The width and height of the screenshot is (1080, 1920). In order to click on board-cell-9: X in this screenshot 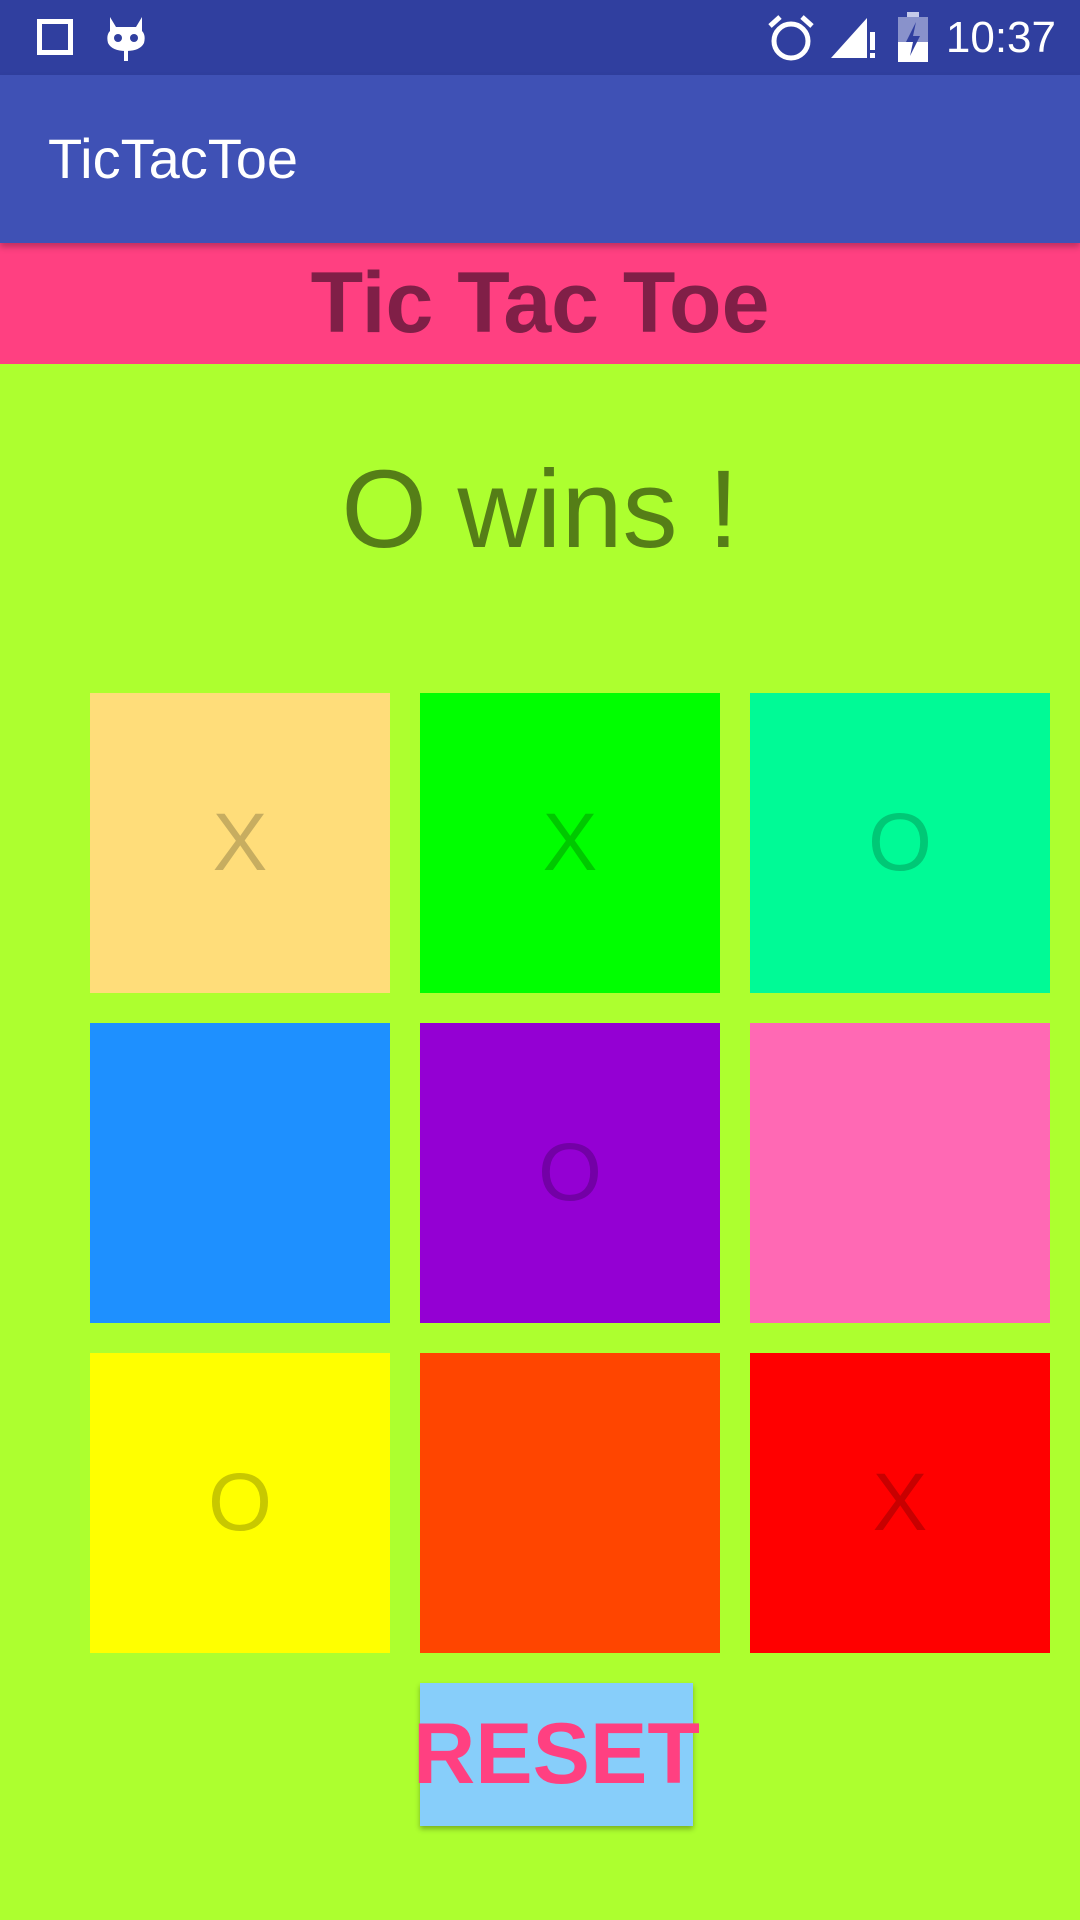, I will do `click(900, 1503)`.